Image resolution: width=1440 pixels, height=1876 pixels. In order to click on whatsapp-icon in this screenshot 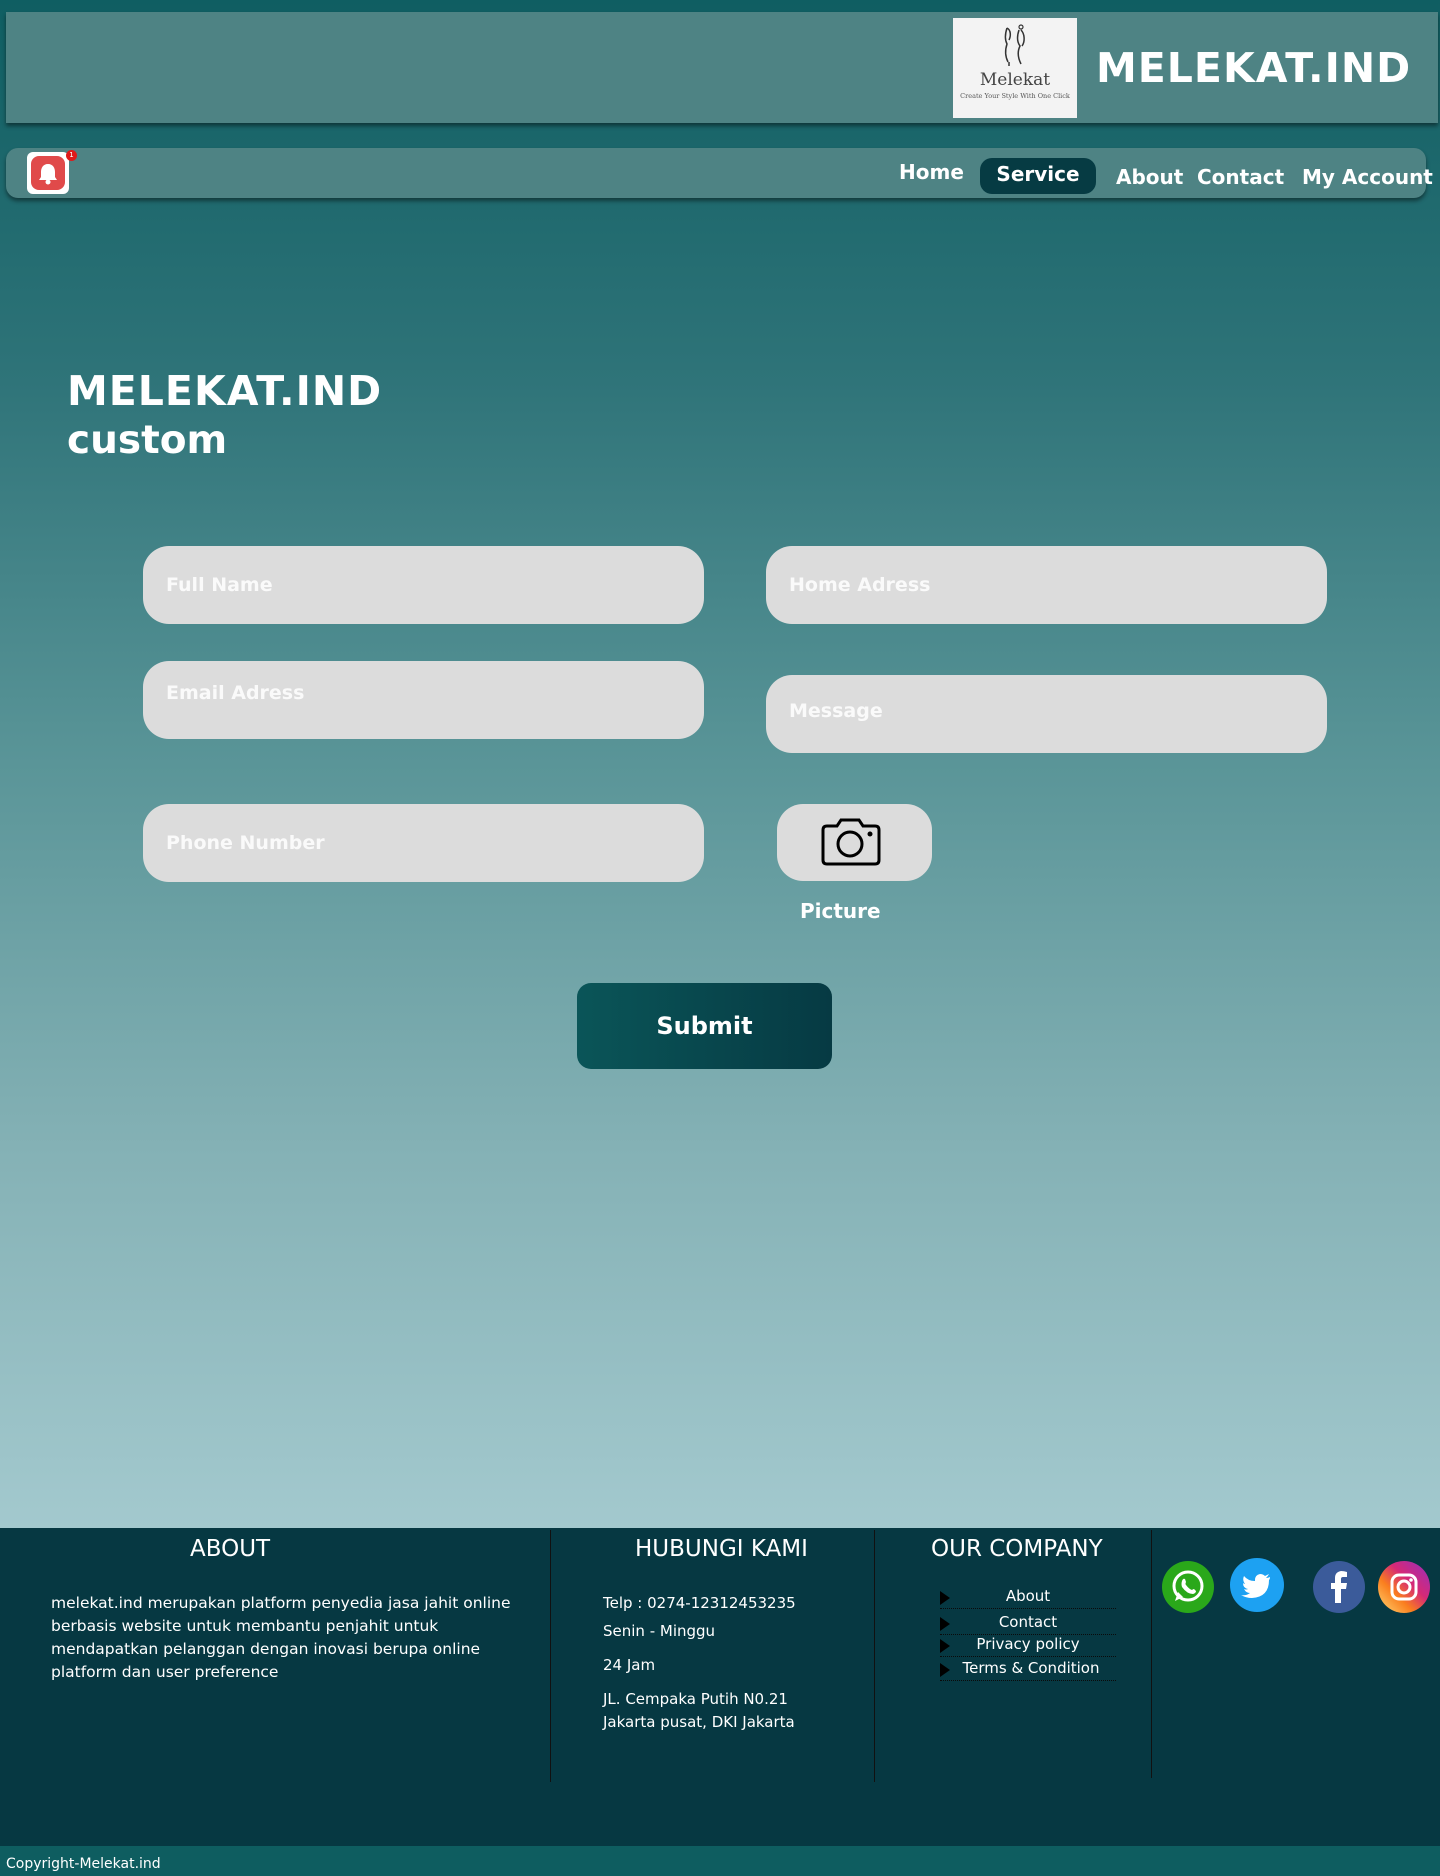, I will do `click(1188, 1587)`.